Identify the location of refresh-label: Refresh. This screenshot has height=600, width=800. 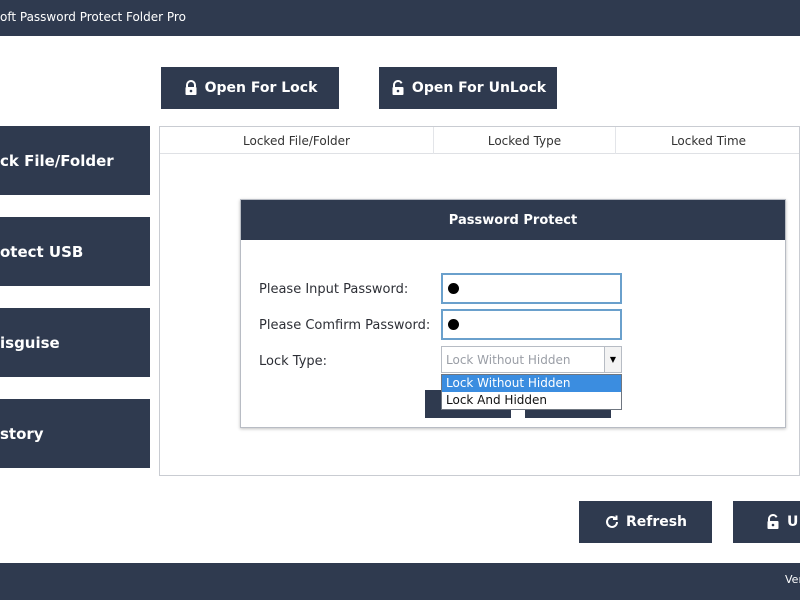
(656, 522).